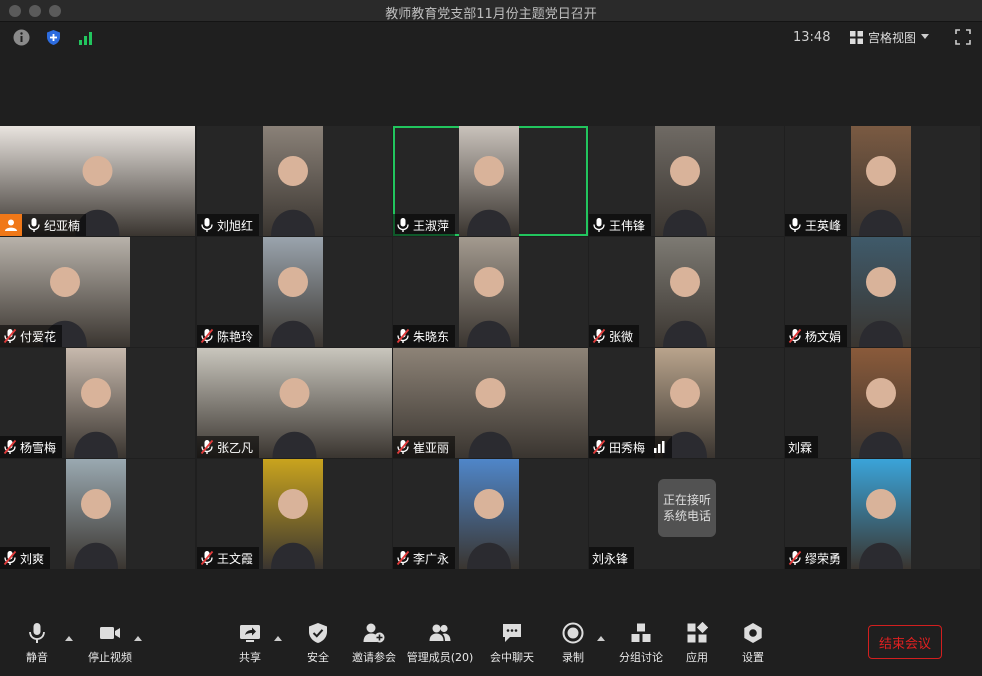  I want to click on participant-tile: 付爱花, so click(97, 292).